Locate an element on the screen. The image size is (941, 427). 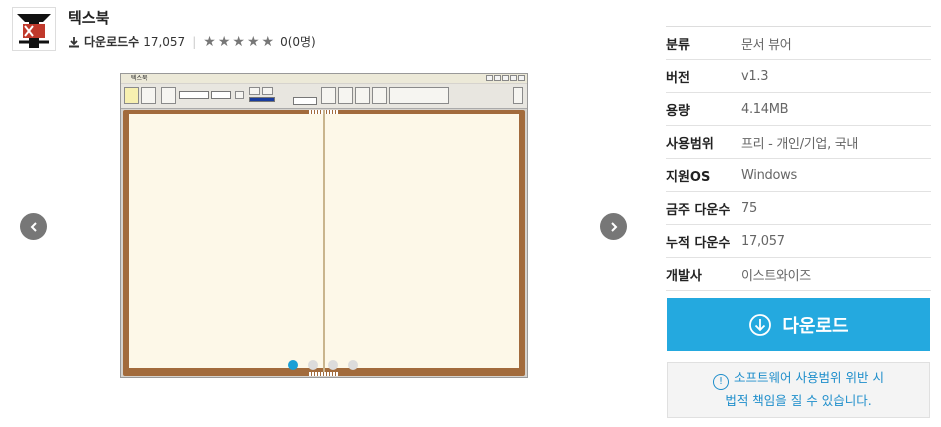
download-count: 17,057 is located at coordinates (164, 41).